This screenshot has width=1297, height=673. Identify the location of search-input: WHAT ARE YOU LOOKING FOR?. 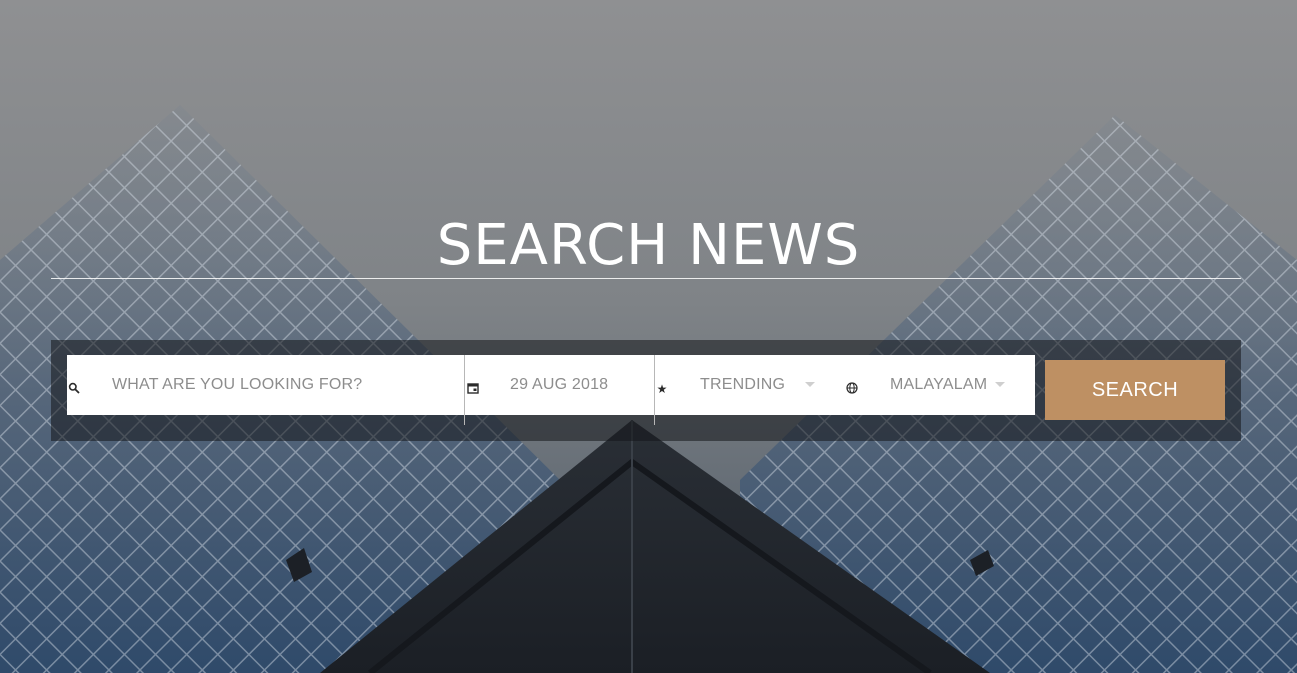
(237, 385).